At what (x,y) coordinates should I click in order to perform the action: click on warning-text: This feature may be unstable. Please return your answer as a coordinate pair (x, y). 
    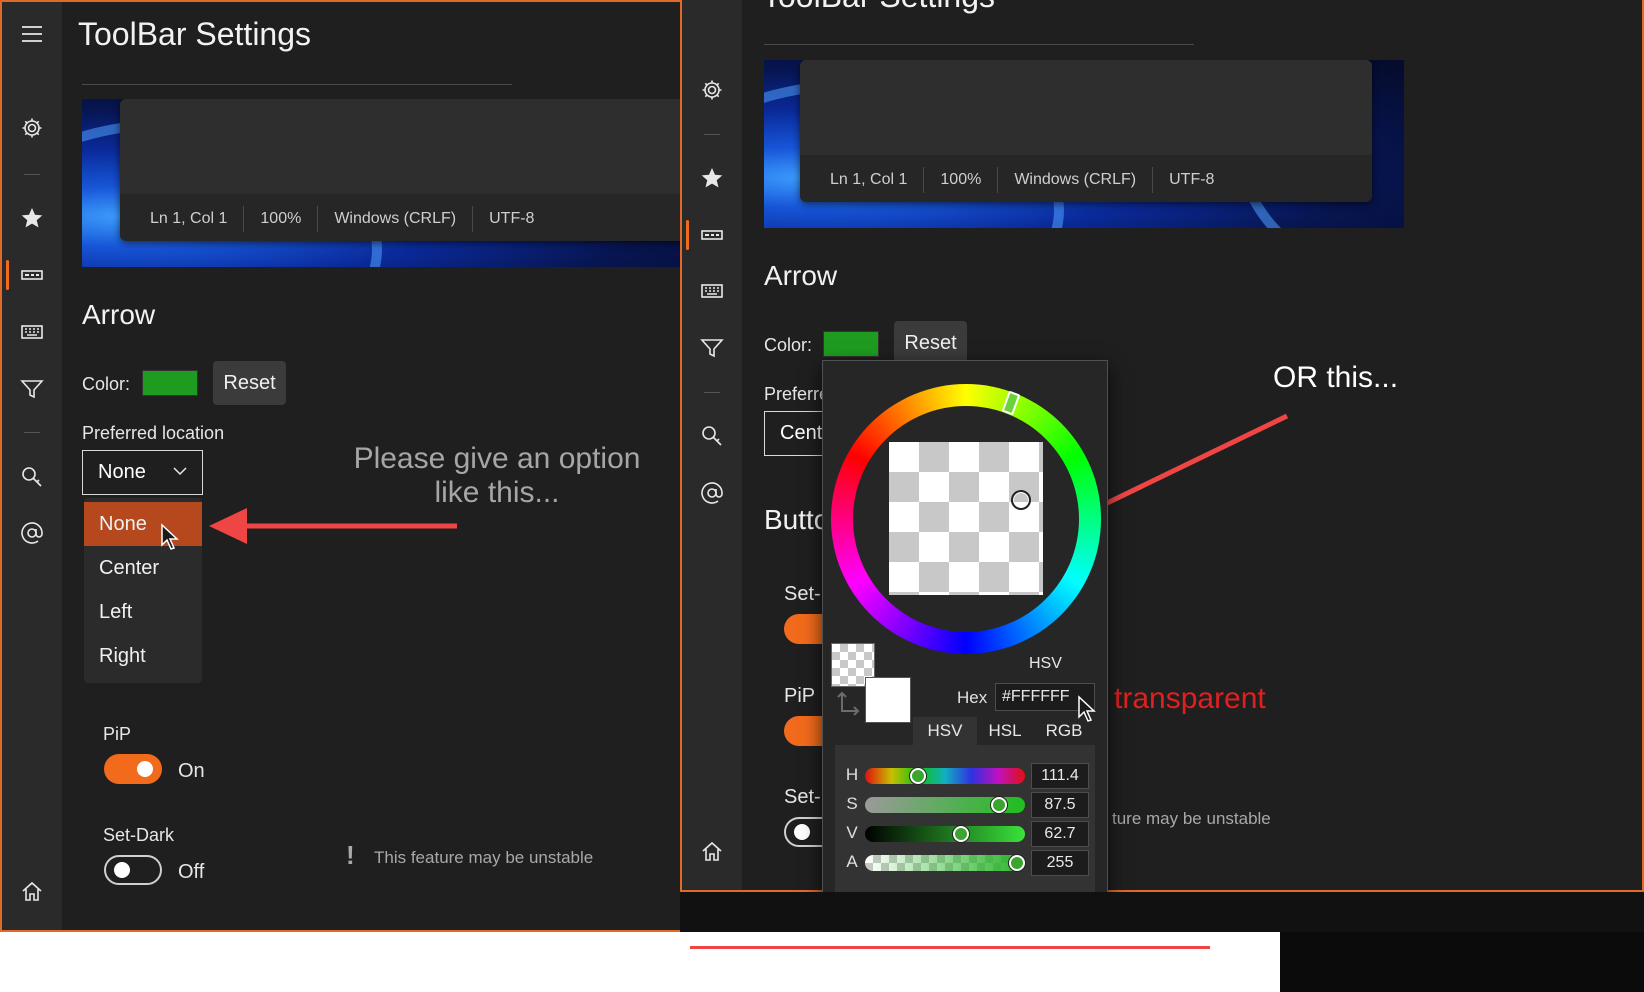
    Looking at the image, I should click on (484, 857).